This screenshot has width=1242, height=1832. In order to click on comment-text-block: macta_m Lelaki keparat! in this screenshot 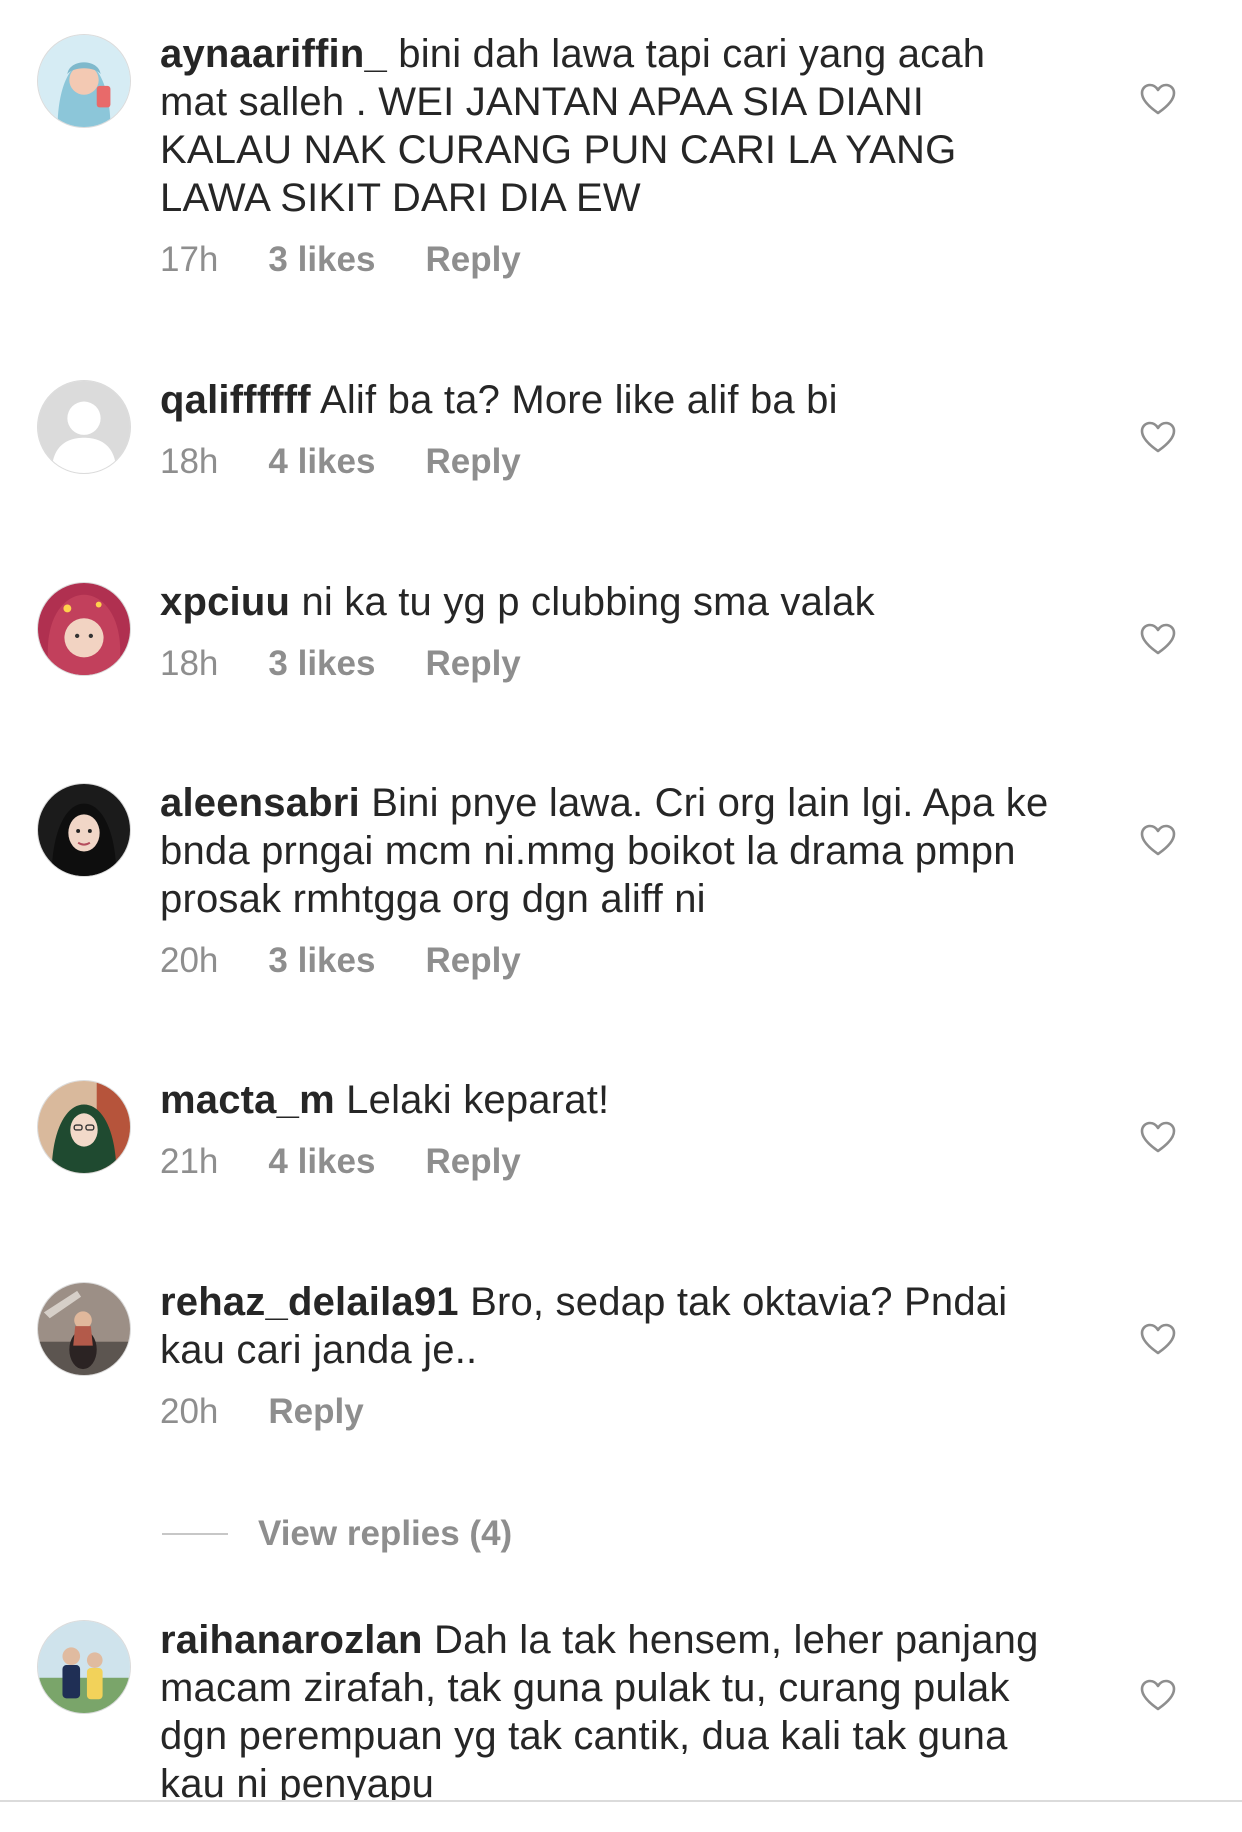, I will do `click(610, 1100)`.